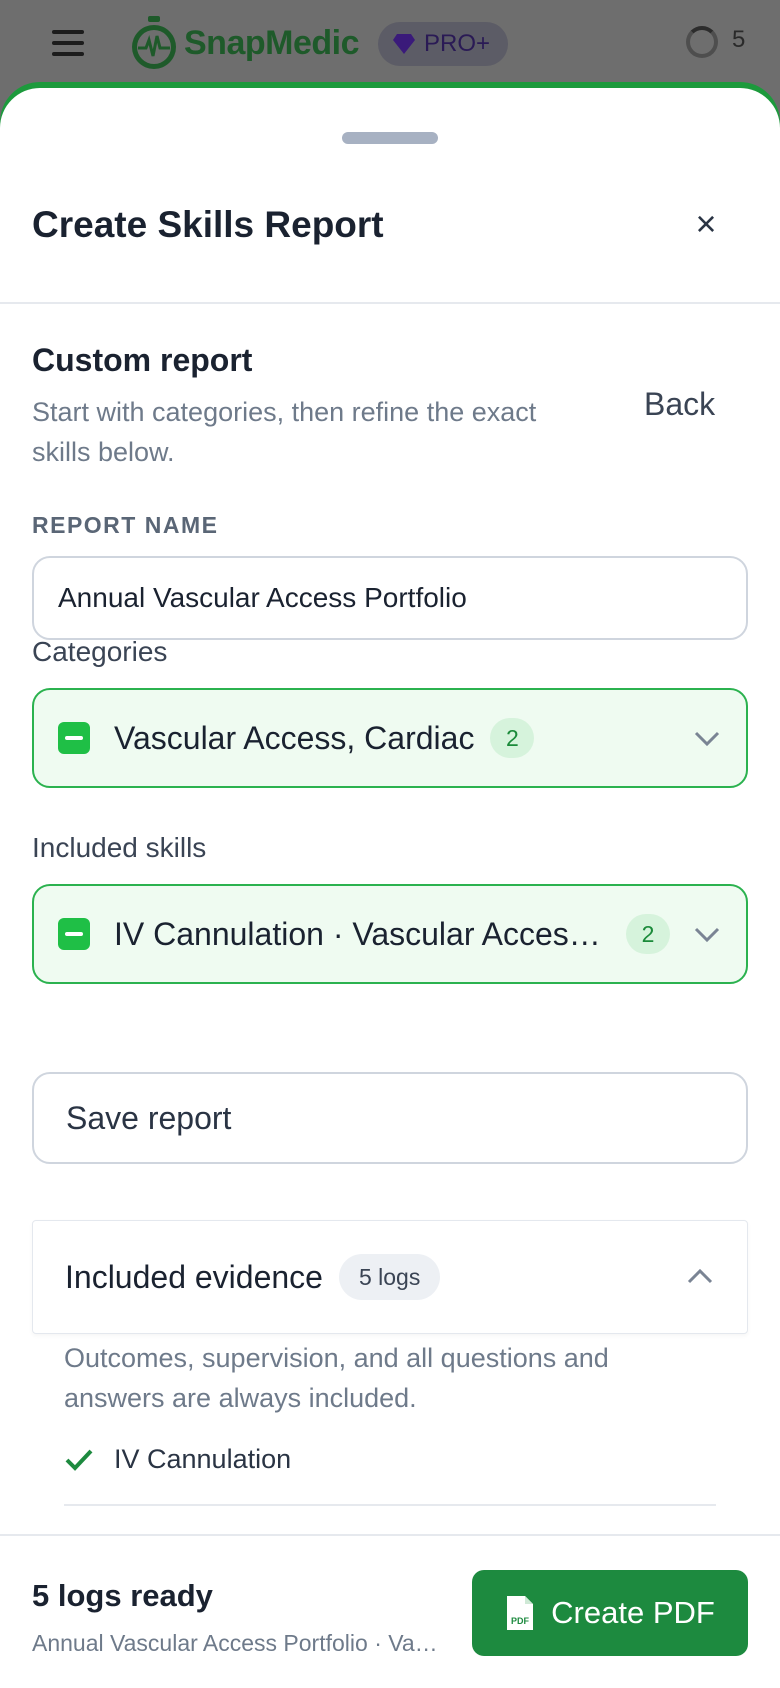  Describe the element at coordinates (706, 224) in the screenshot. I see `close-button: ×` at that location.